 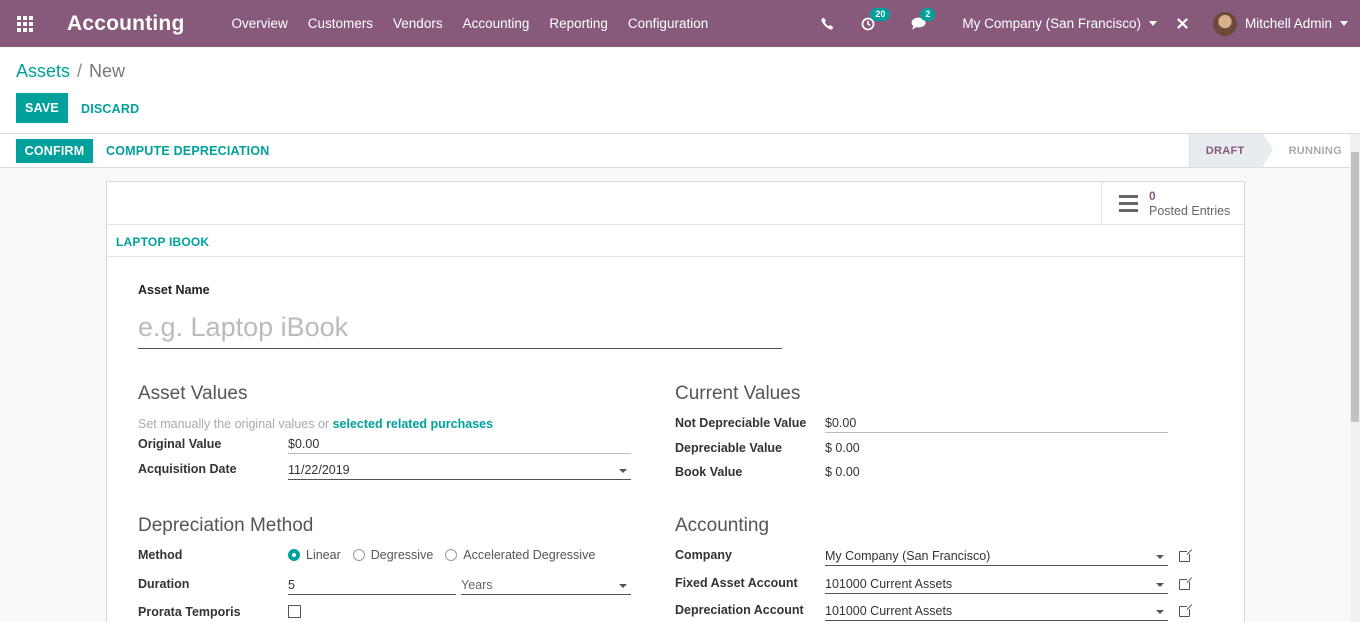 I want to click on depreciation-account-select: 101000 Current Assets, so click(x=996, y=612).